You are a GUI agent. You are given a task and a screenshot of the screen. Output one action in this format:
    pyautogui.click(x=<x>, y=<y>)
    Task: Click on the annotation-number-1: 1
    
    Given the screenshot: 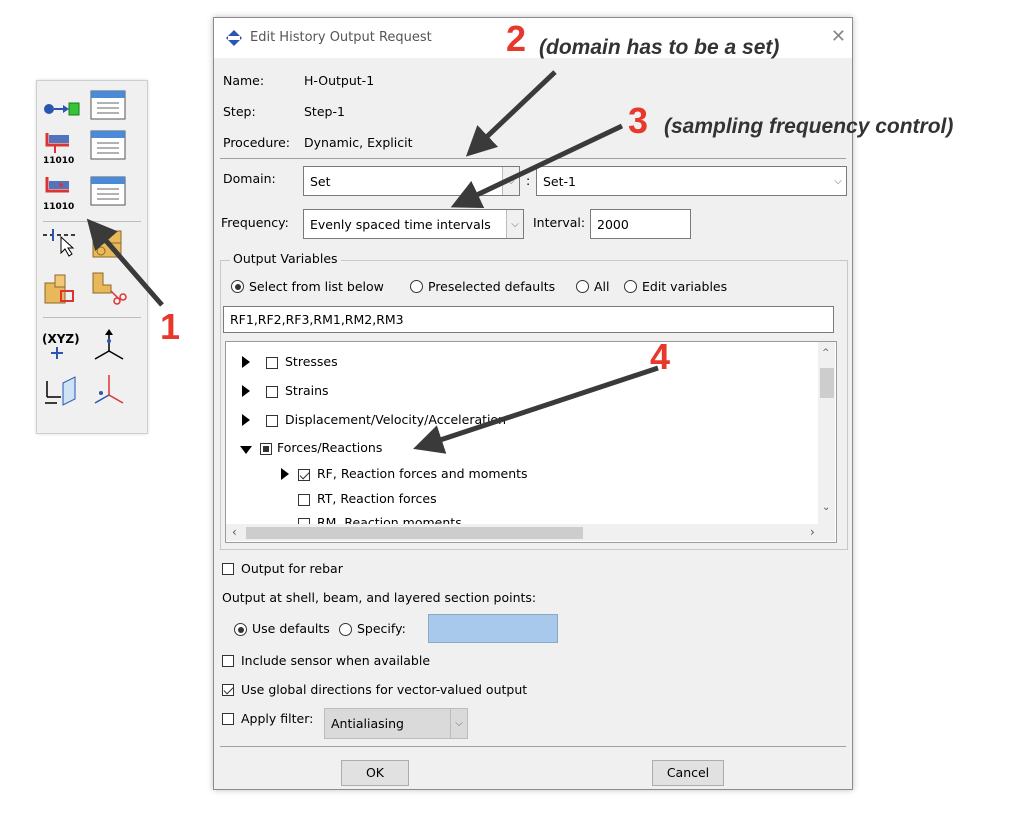 What is the action you would take?
    pyautogui.click(x=170, y=326)
    